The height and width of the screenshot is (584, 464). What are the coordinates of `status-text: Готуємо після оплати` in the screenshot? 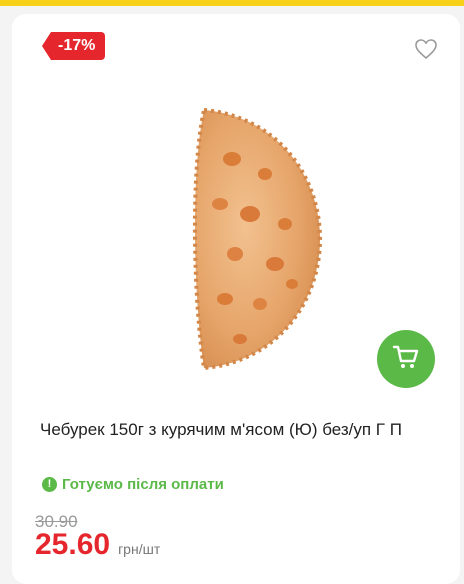 It's located at (143, 484).